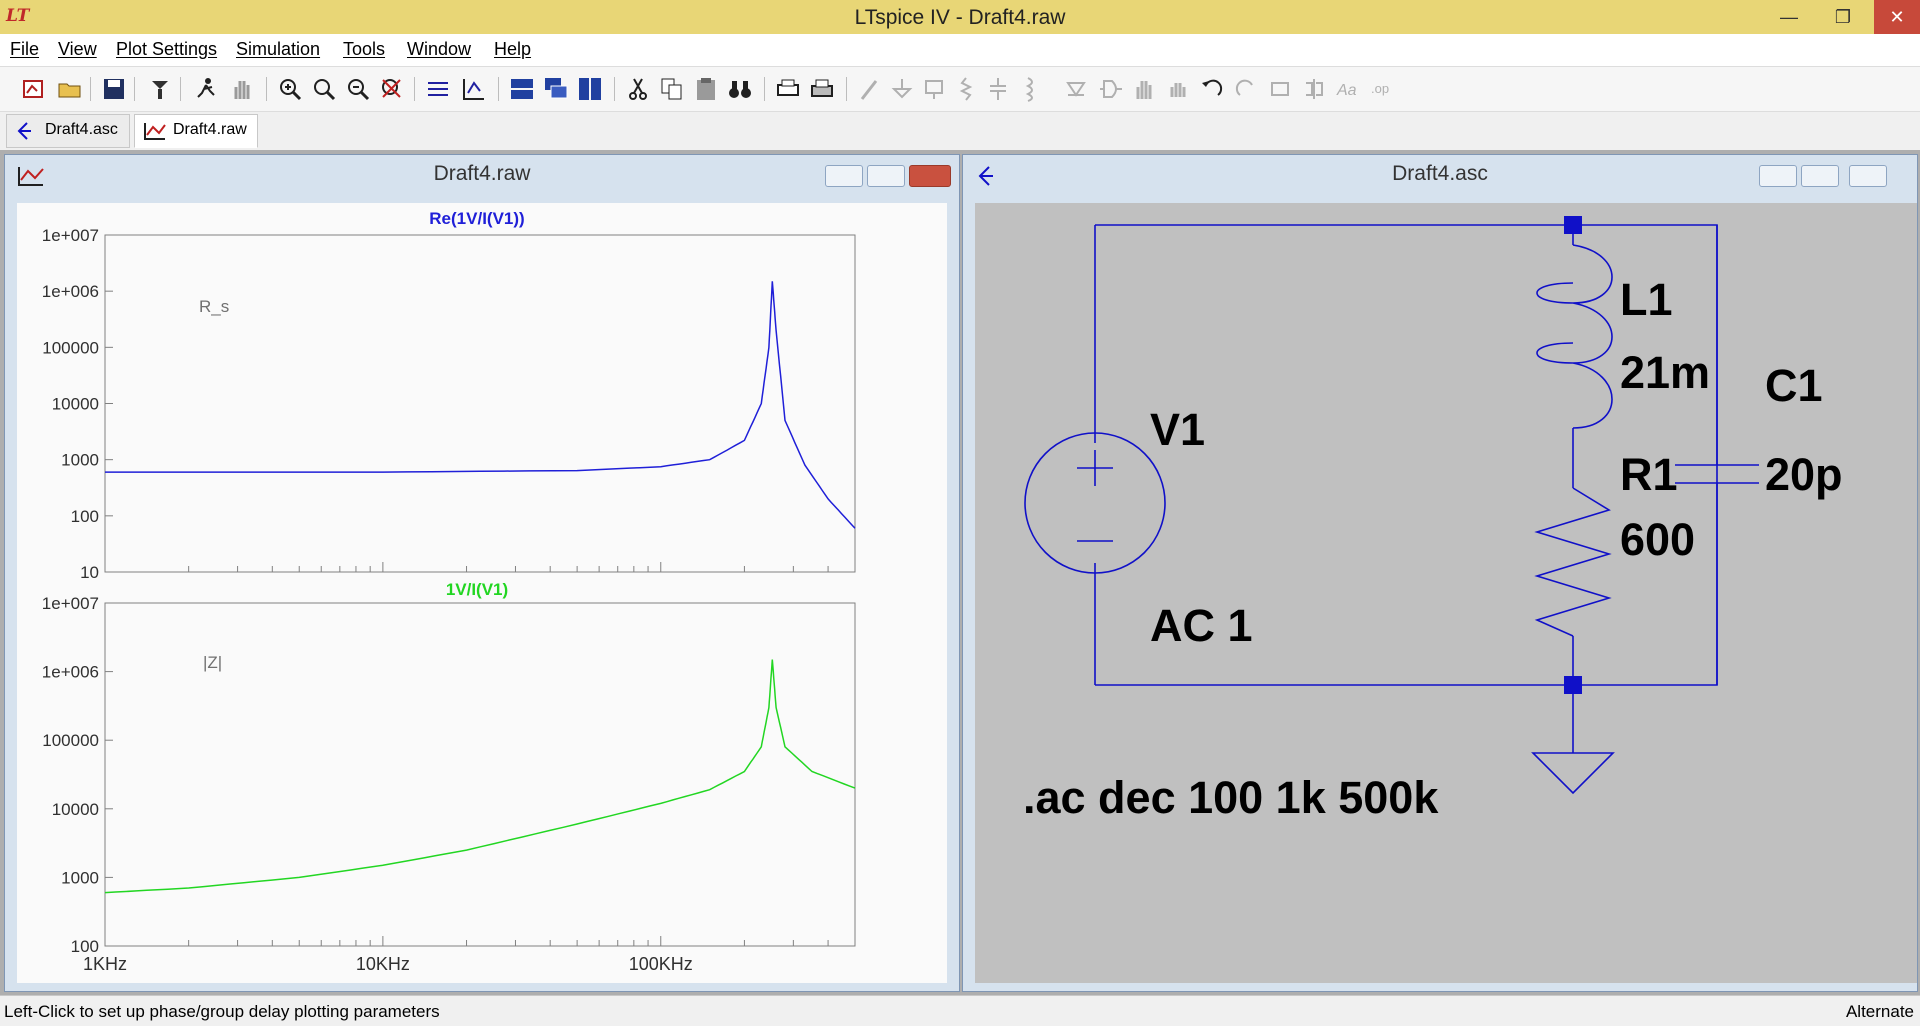 The height and width of the screenshot is (1026, 1920). I want to click on mirror-icon, so click(1314, 89).